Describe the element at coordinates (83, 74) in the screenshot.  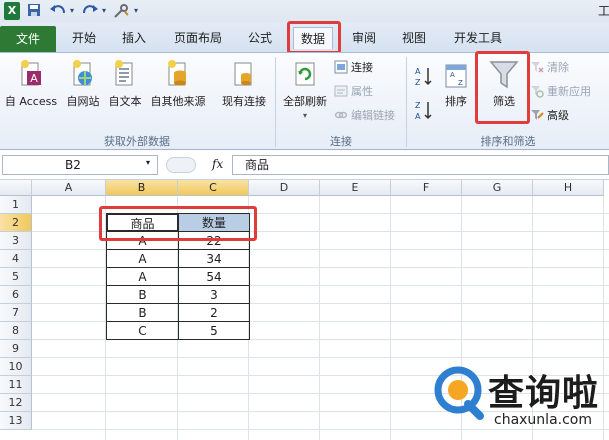
I see `web-globe-icon` at that location.